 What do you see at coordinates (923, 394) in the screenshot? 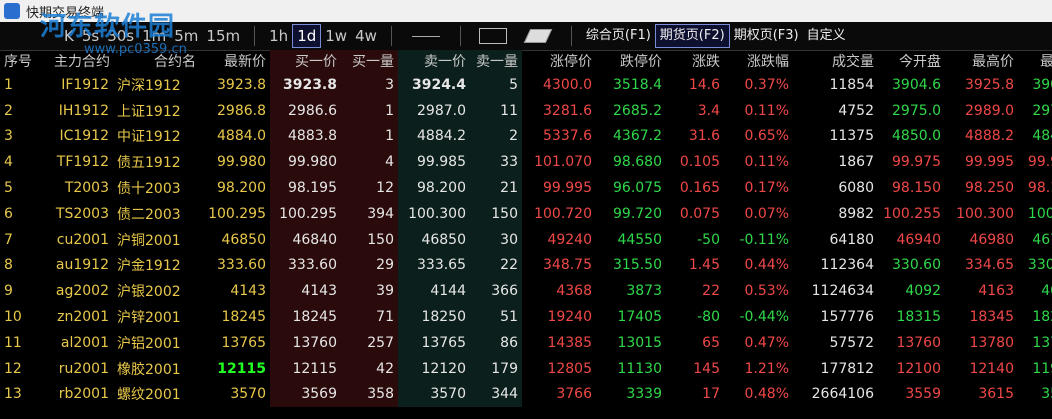
I see `cell-open: 3559` at bounding box center [923, 394].